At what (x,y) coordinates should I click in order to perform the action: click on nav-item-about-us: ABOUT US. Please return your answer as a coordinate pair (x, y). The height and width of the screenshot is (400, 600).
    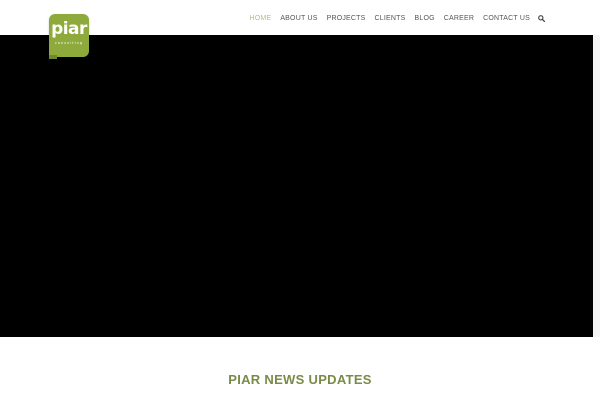
    Looking at the image, I should click on (298, 18).